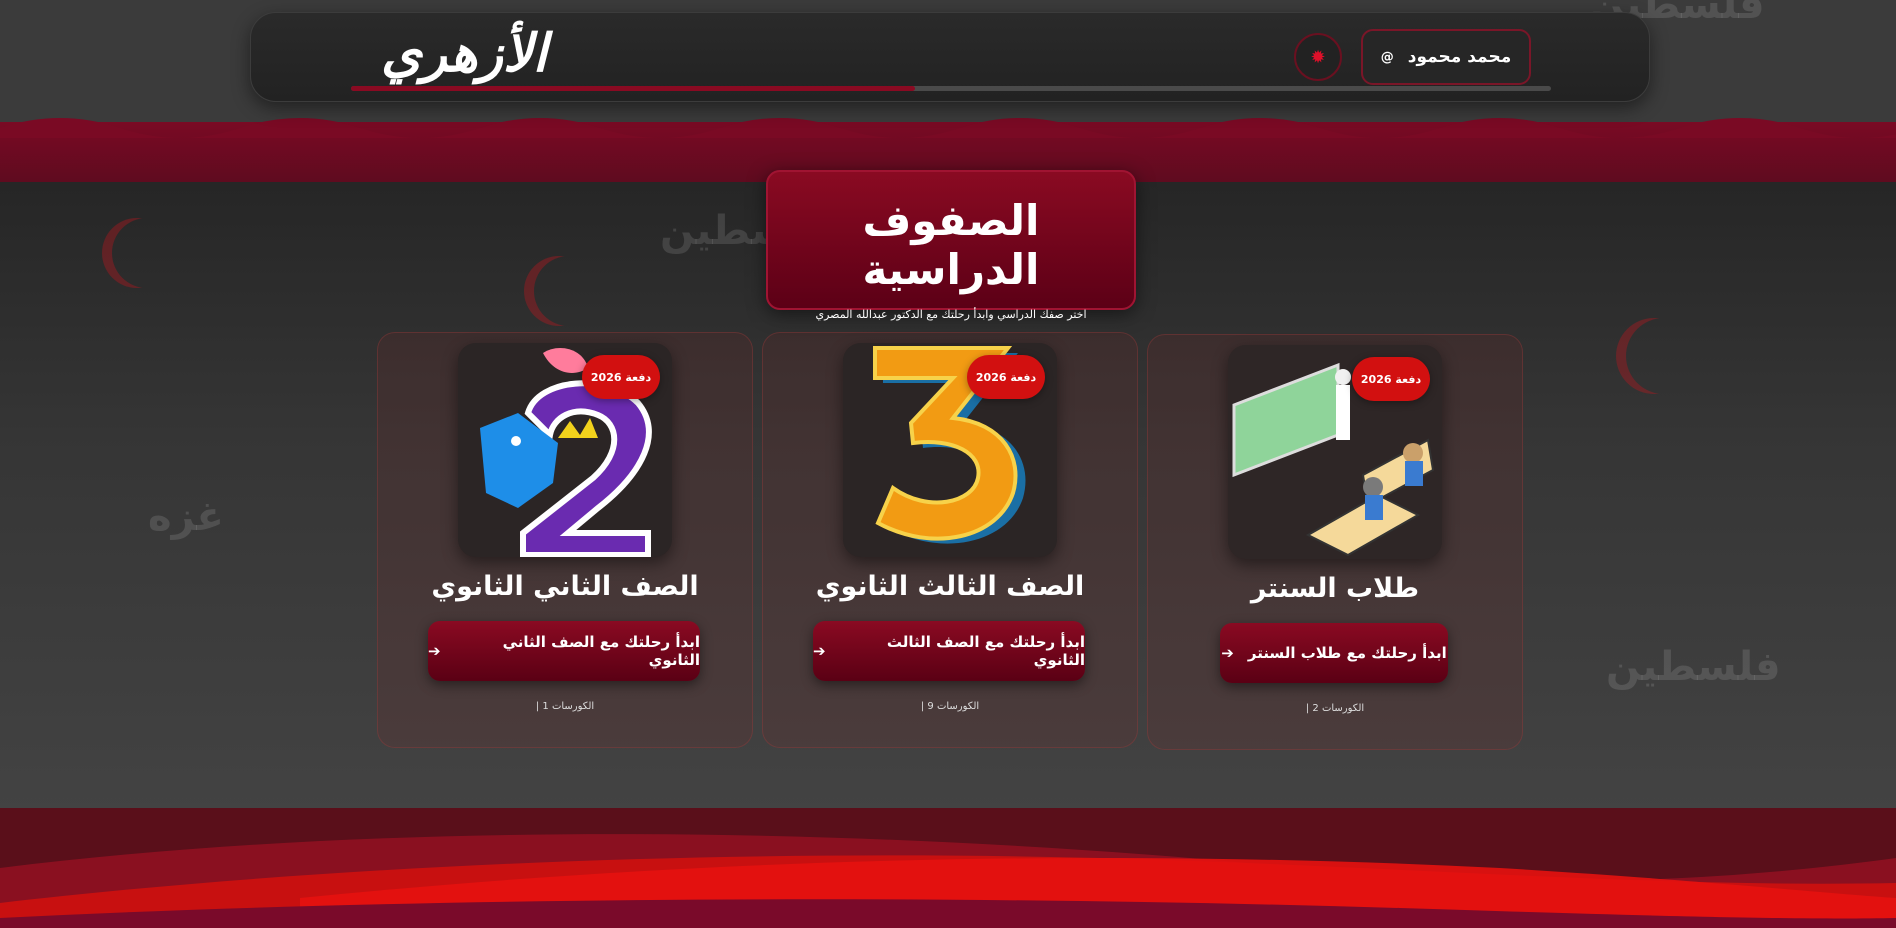  I want to click on courses-count: الكورسات 2 |, so click(1335, 708).